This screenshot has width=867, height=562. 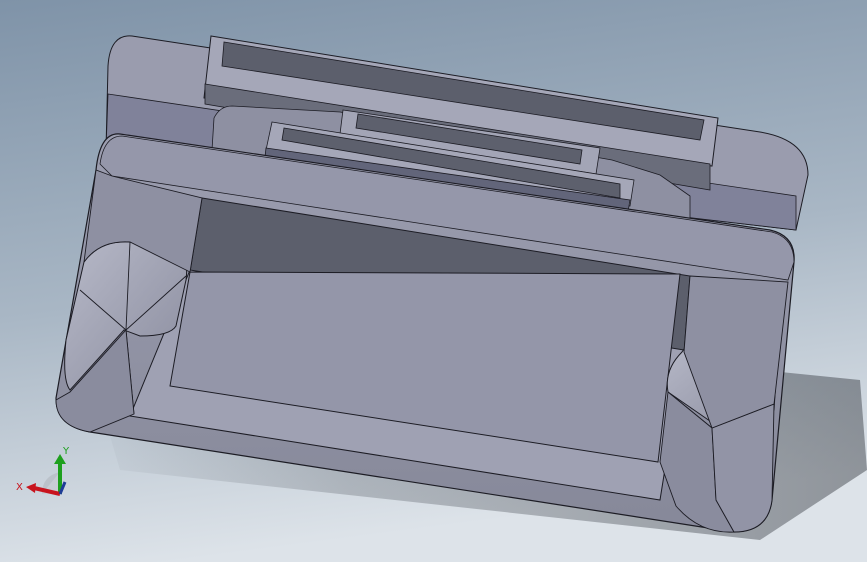 I want to click on coordinate-triad: X Y, so click(x=47, y=474).